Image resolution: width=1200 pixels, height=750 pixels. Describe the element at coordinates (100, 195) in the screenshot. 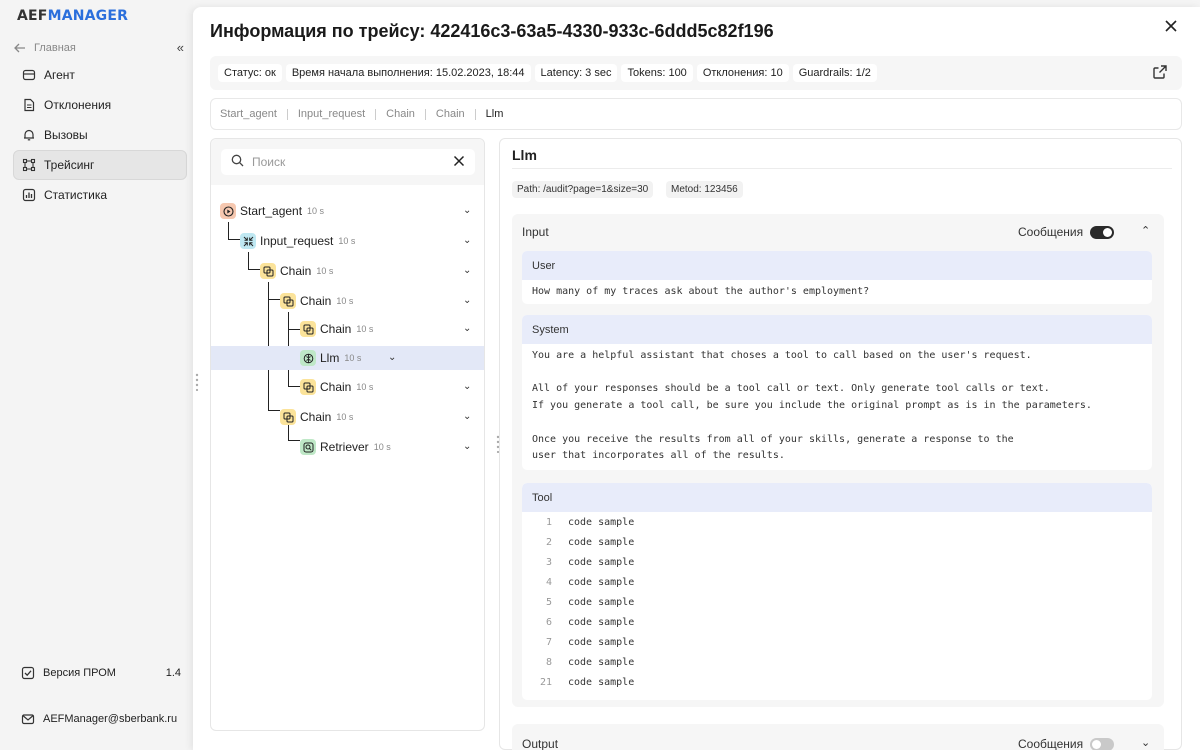

I see `sidebar-item-statistics: Статистика` at that location.